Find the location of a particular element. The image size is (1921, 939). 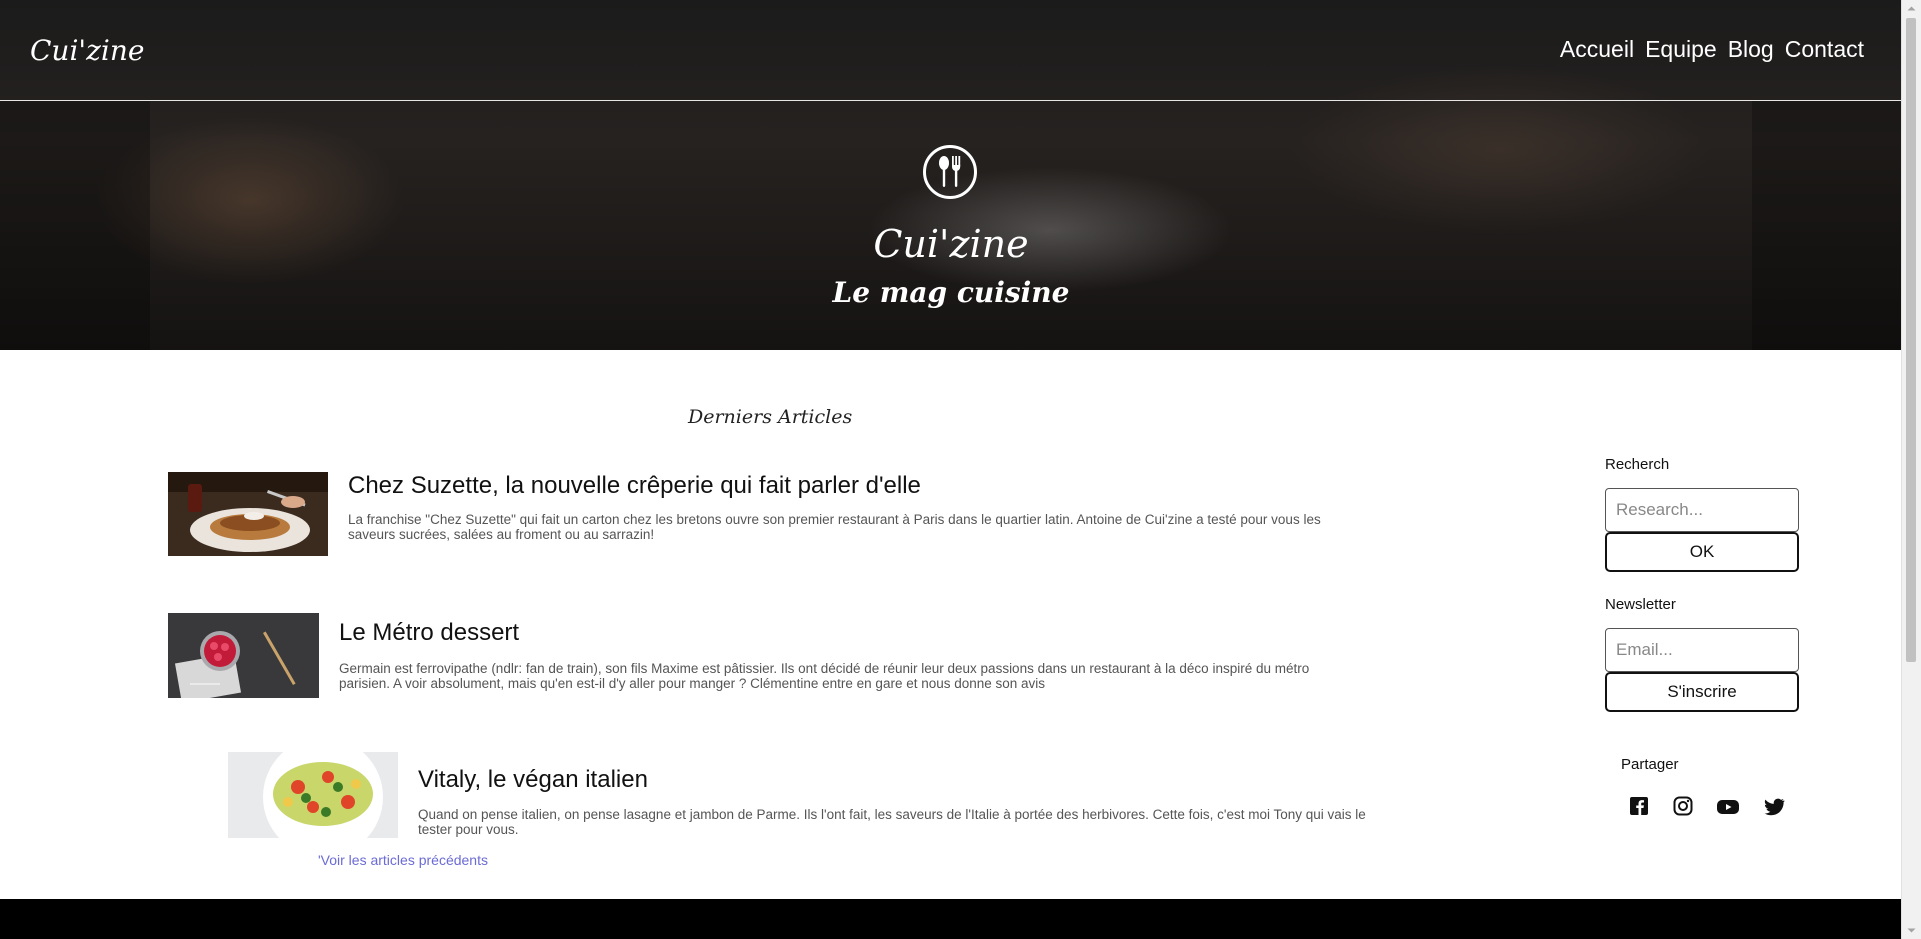

main-nav: Accueil Equipe Blog Contact is located at coordinates (1712, 49).